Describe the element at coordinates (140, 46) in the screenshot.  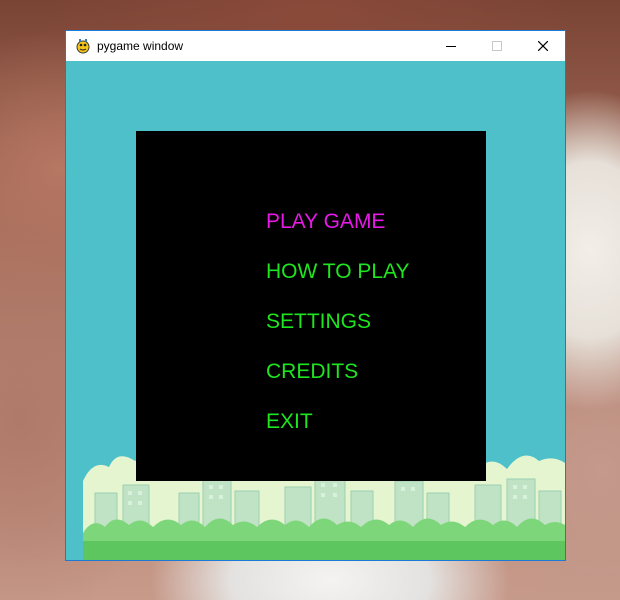
I see `window-title: pygame window` at that location.